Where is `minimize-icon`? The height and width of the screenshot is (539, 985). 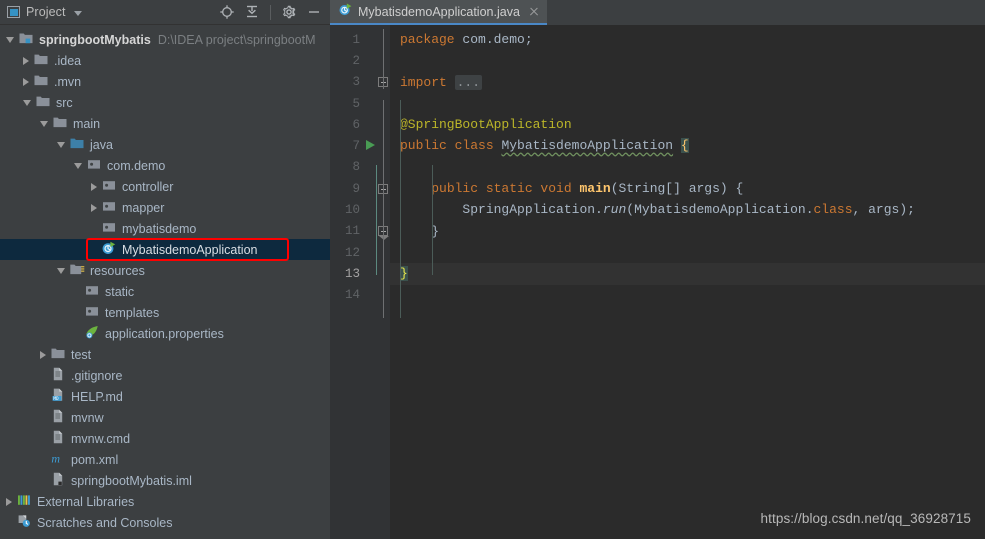
minimize-icon is located at coordinates (314, 12).